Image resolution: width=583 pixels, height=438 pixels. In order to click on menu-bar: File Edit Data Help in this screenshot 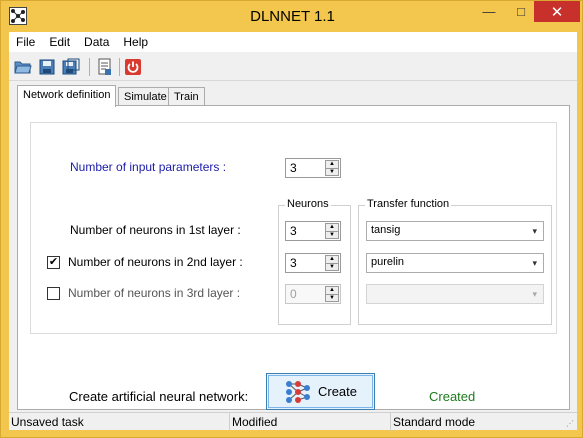, I will do `click(293, 42)`.